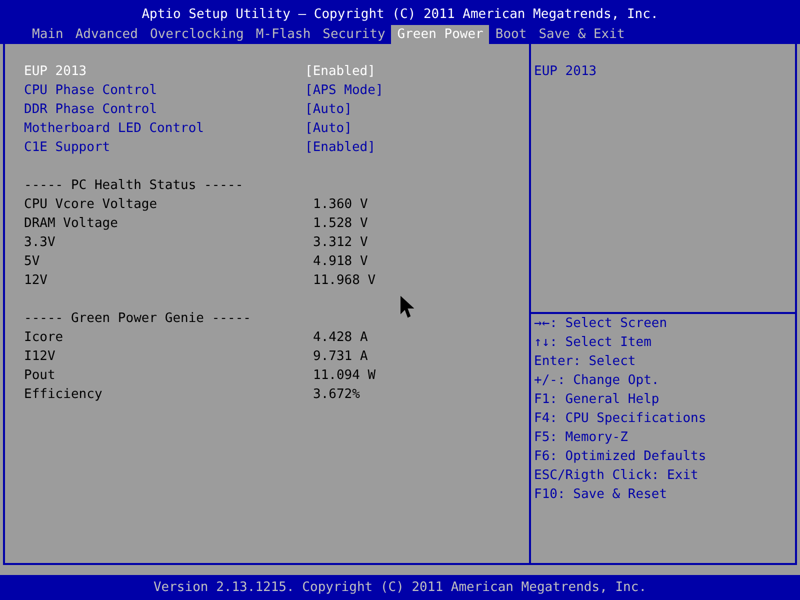 The width and height of the screenshot is (800, 600). What do you see at coordinates (197, 34) in the screenshot?
I see `menu-tab: Overclocking` at bounding box center [197, 34].